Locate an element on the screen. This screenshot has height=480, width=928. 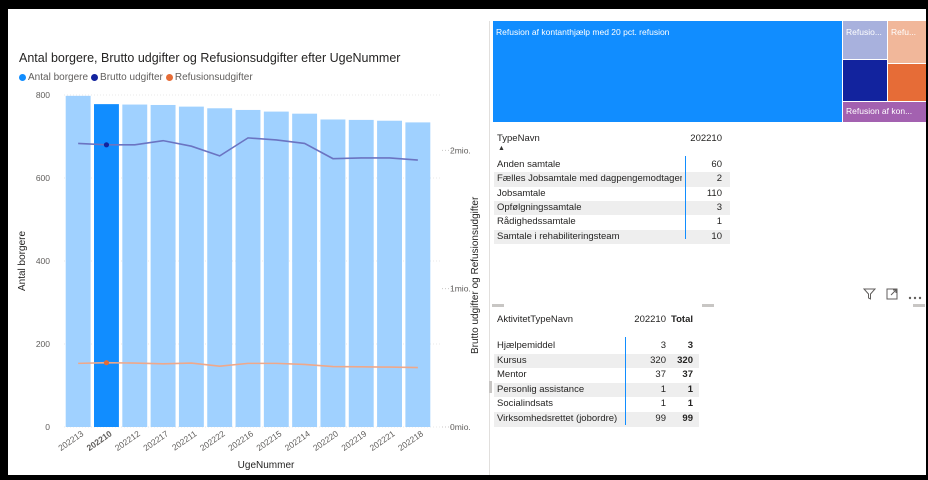
y-axis-title: Antal borgere is located at coordinates (22, 261).